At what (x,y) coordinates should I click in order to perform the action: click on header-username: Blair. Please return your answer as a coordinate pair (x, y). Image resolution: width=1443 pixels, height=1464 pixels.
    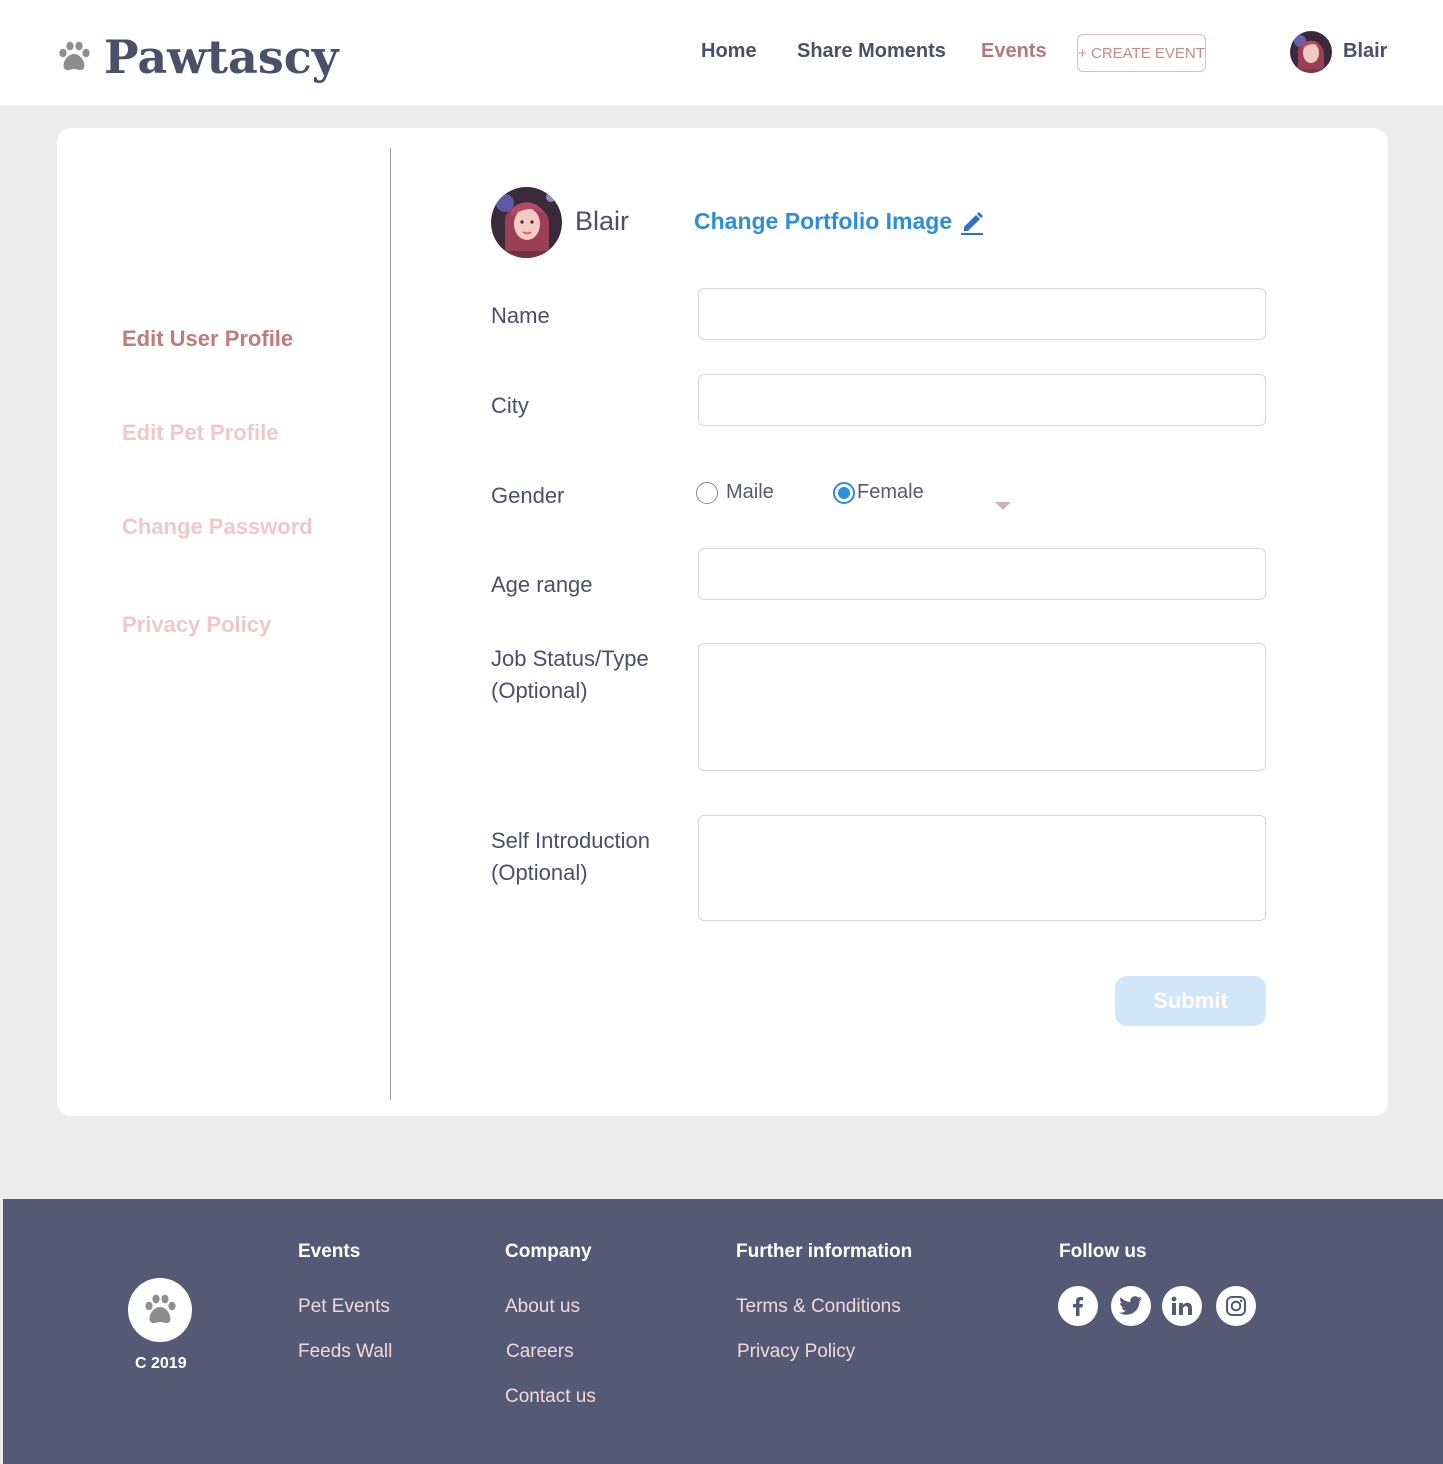
    Looking at the image, I should click on (1365, 51).